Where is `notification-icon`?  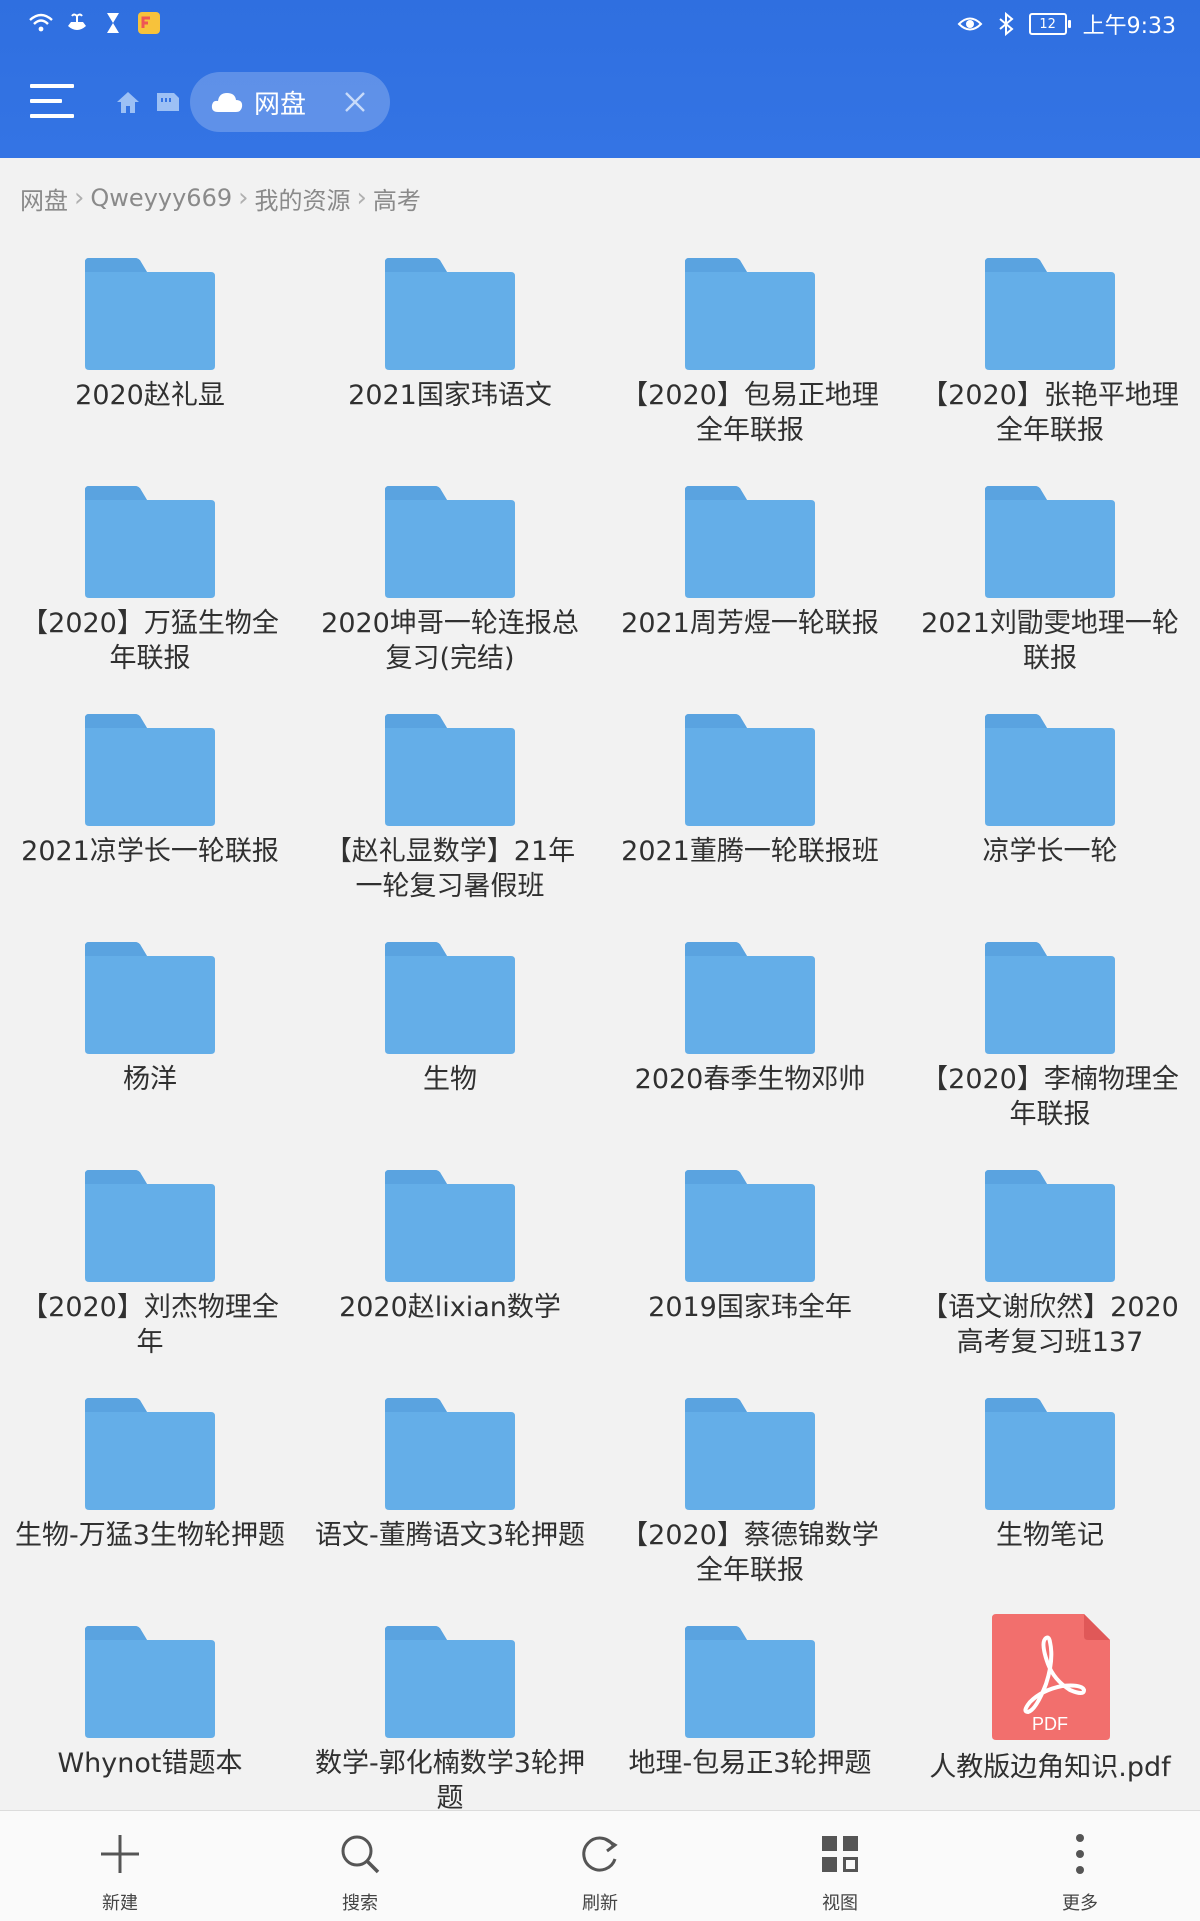
notification-icon is located at coordinates (77, 21).